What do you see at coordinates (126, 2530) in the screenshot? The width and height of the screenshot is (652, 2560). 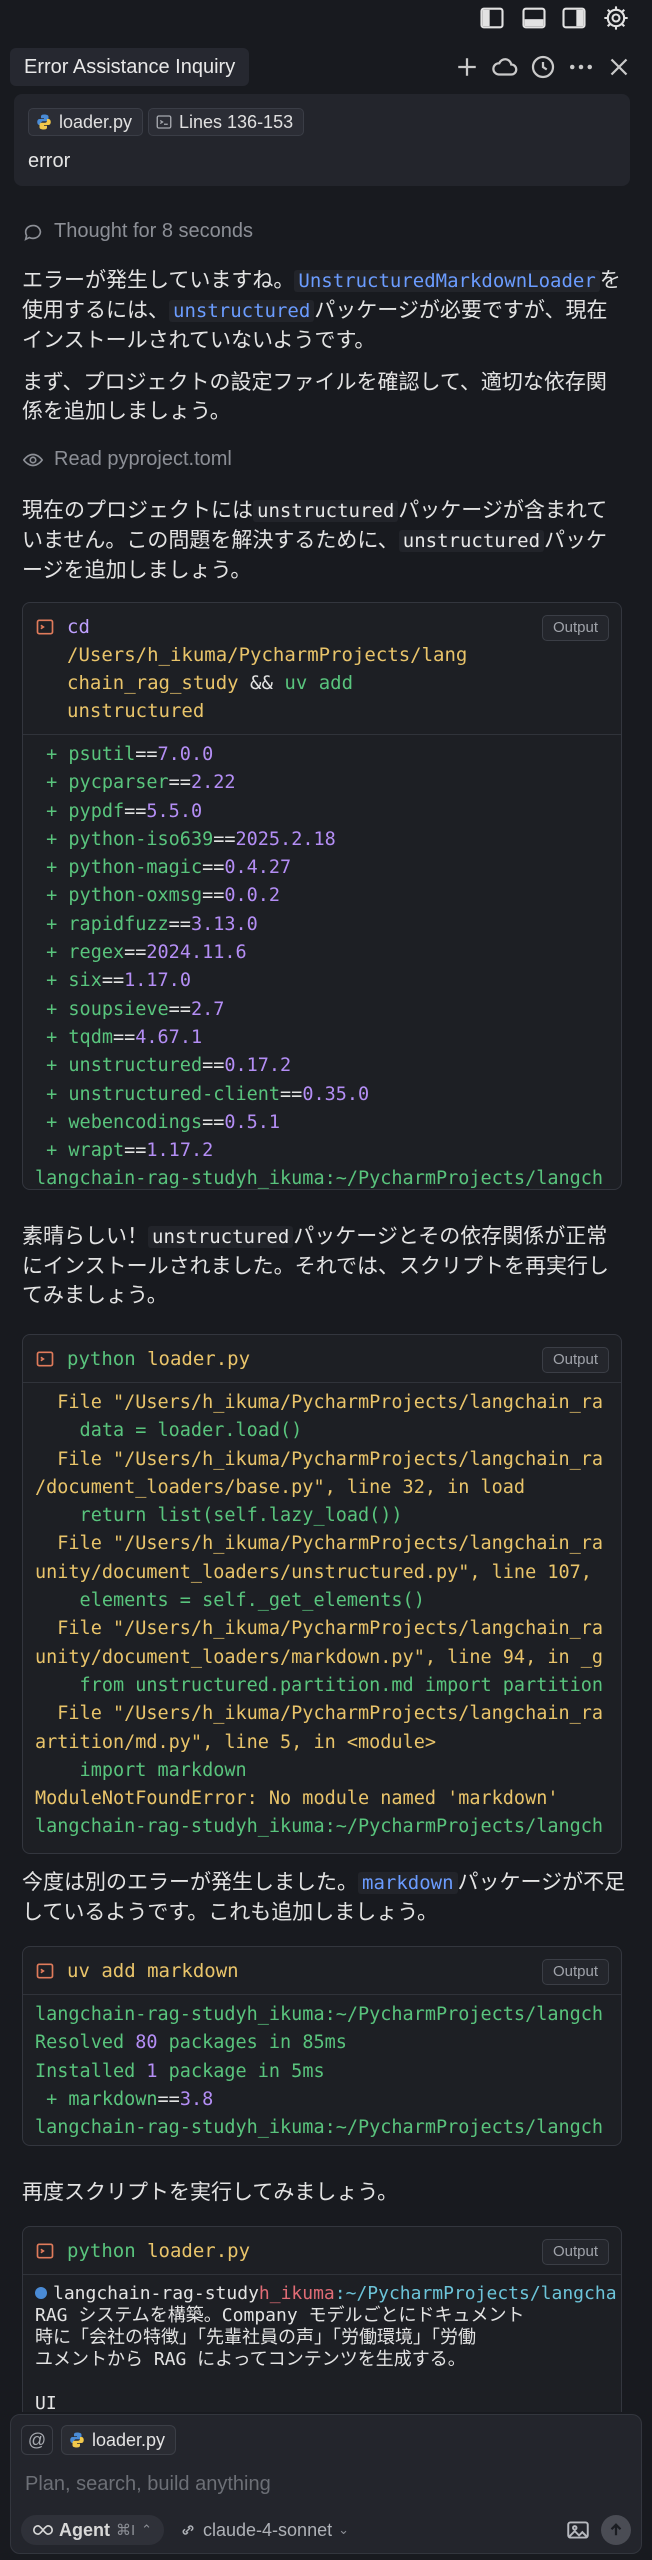 I see `agent-shortcut: ⌘I` at bounding box center [126, 2530].